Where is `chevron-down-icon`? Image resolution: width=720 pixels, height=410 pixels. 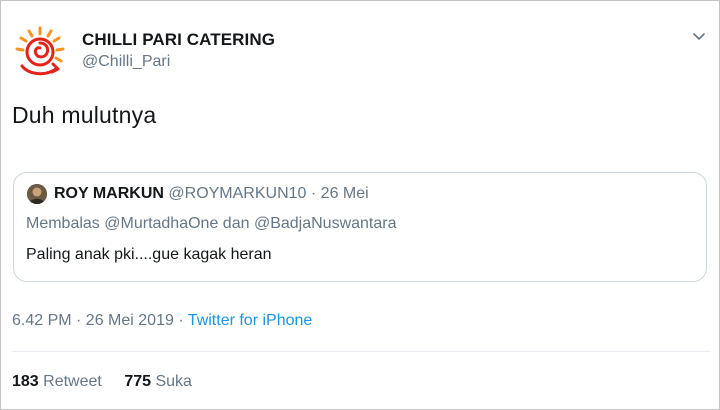 chevron-down-icon is located at coordinates (699, 36).